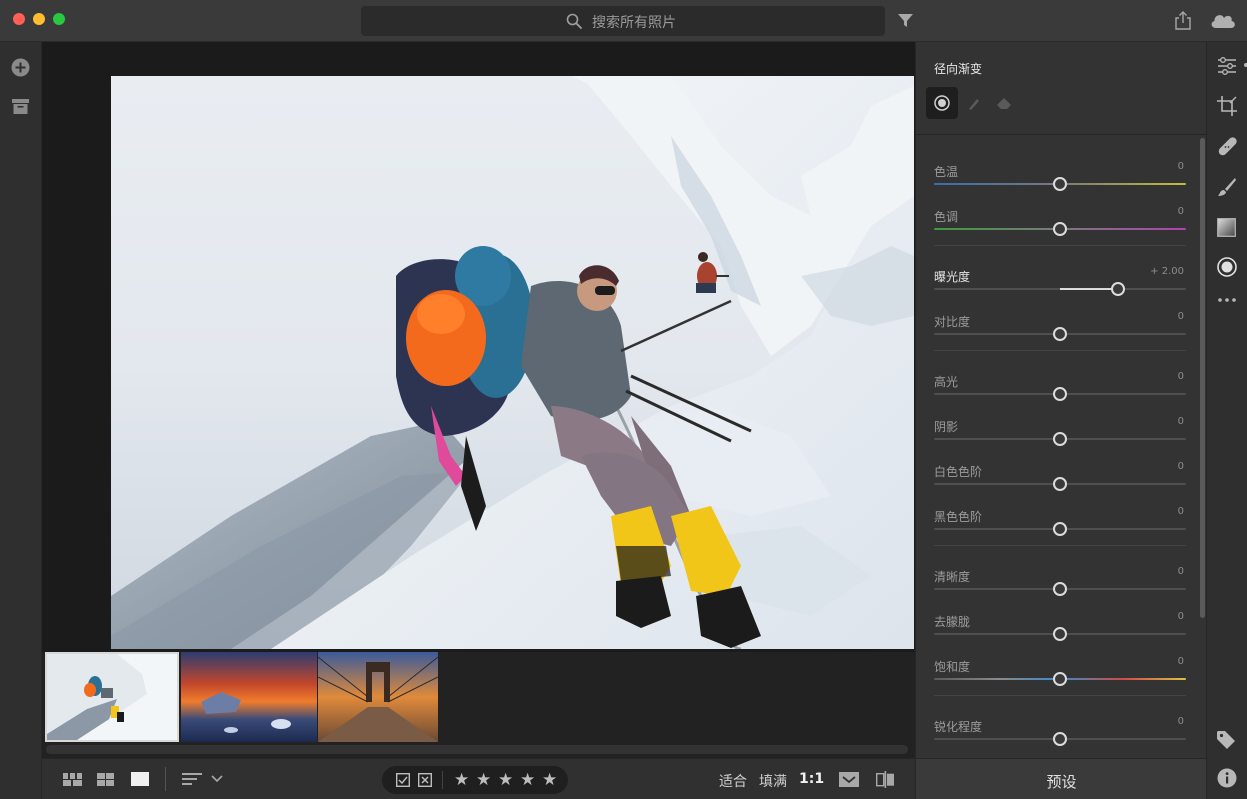 The height and width of the screenshot is (799, 1247). What do you see at coordinates (1226, 740) in the screenshot?
I see `tag-icon` at bounding box center [1226, 740].